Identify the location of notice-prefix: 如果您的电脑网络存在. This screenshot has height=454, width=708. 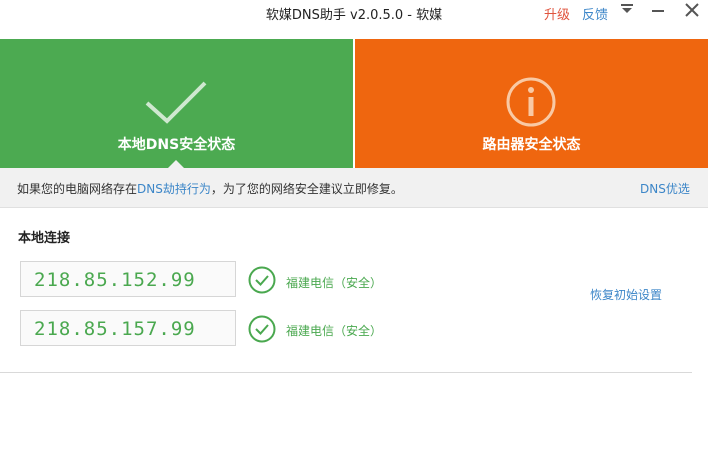
(77, 189).